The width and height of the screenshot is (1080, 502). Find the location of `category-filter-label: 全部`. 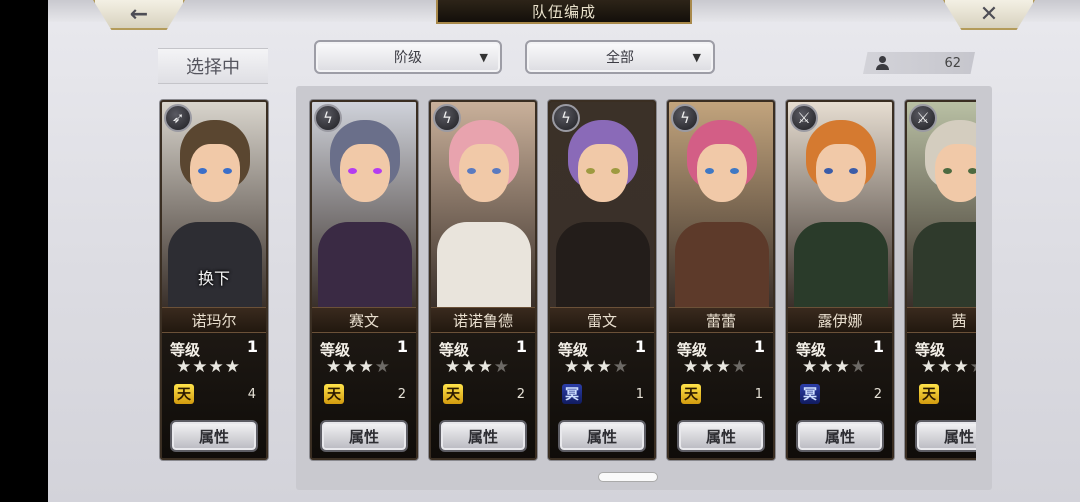

category-filter-label: 全部 is located at coordinates (620, 58).